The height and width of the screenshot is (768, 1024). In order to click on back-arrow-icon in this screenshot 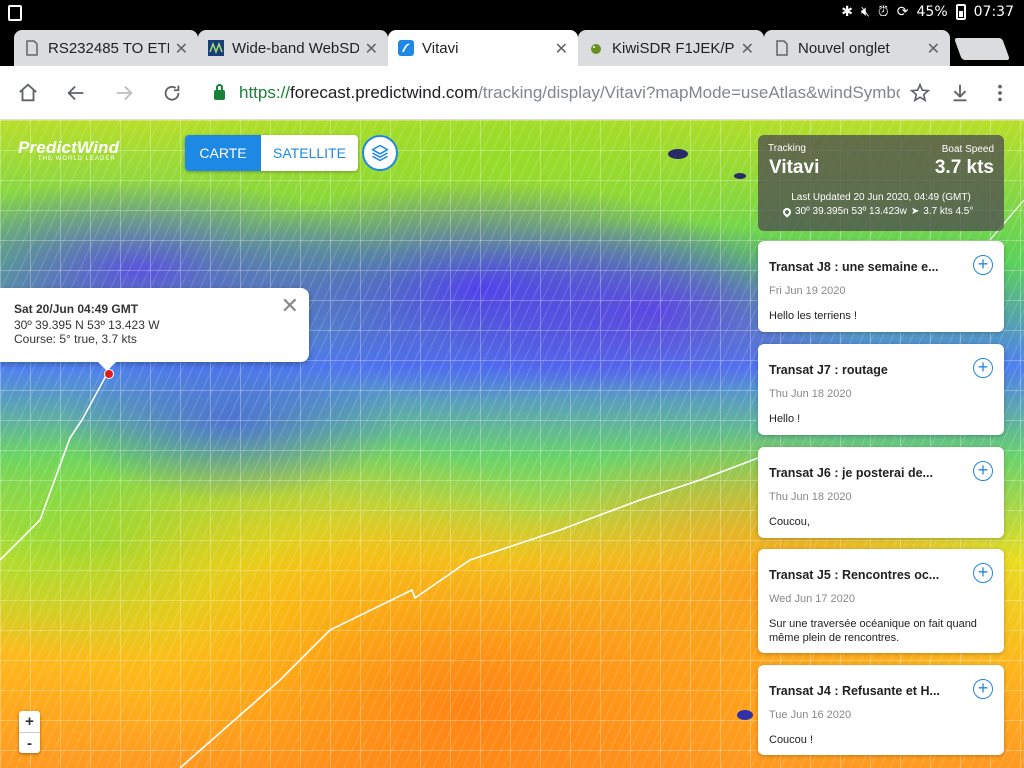, I will do `click(75, 93)`.